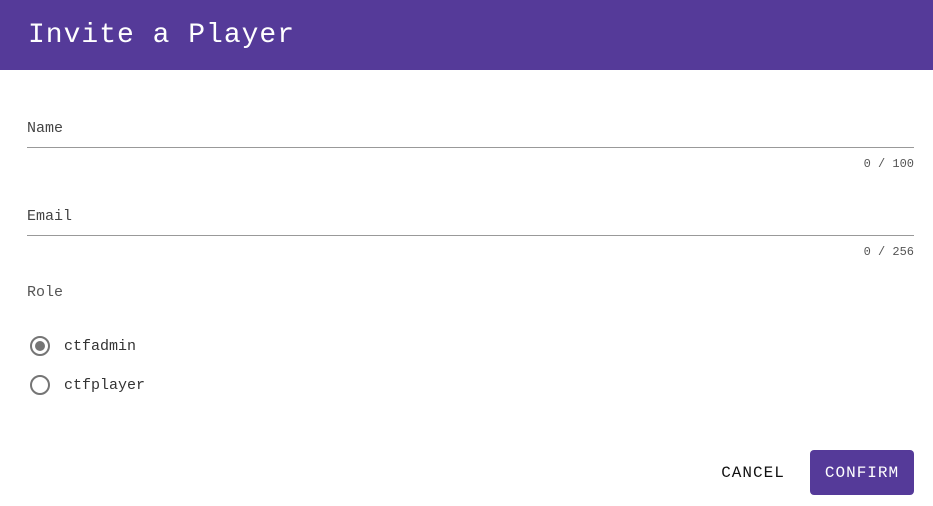  What do you see at coordinates (40, 385) in the screenshot?
I see `radio-unchecked-icon` at bounding box center [40, 385].